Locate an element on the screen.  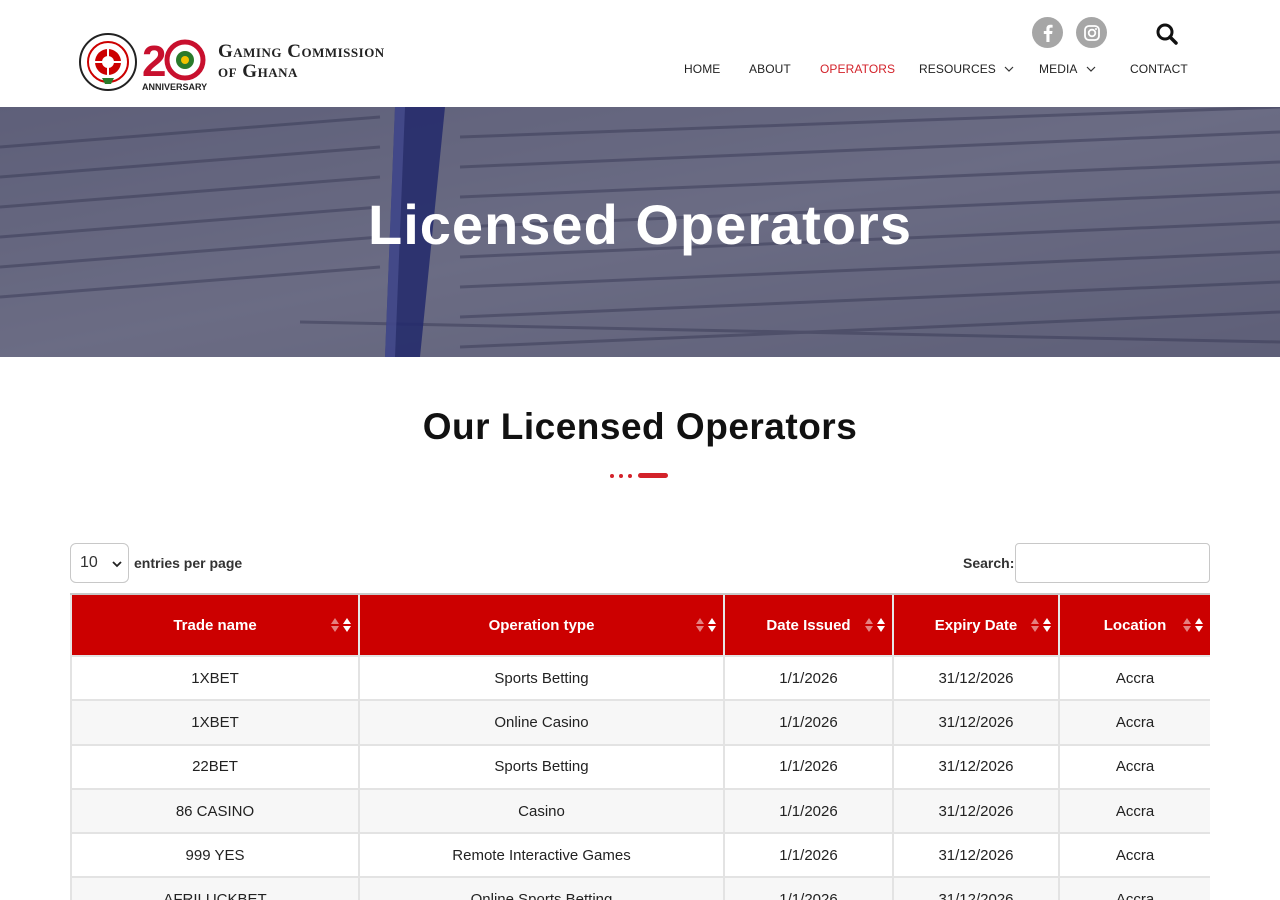
logo-line2: of Ghana is located at coordinates (258, 71).